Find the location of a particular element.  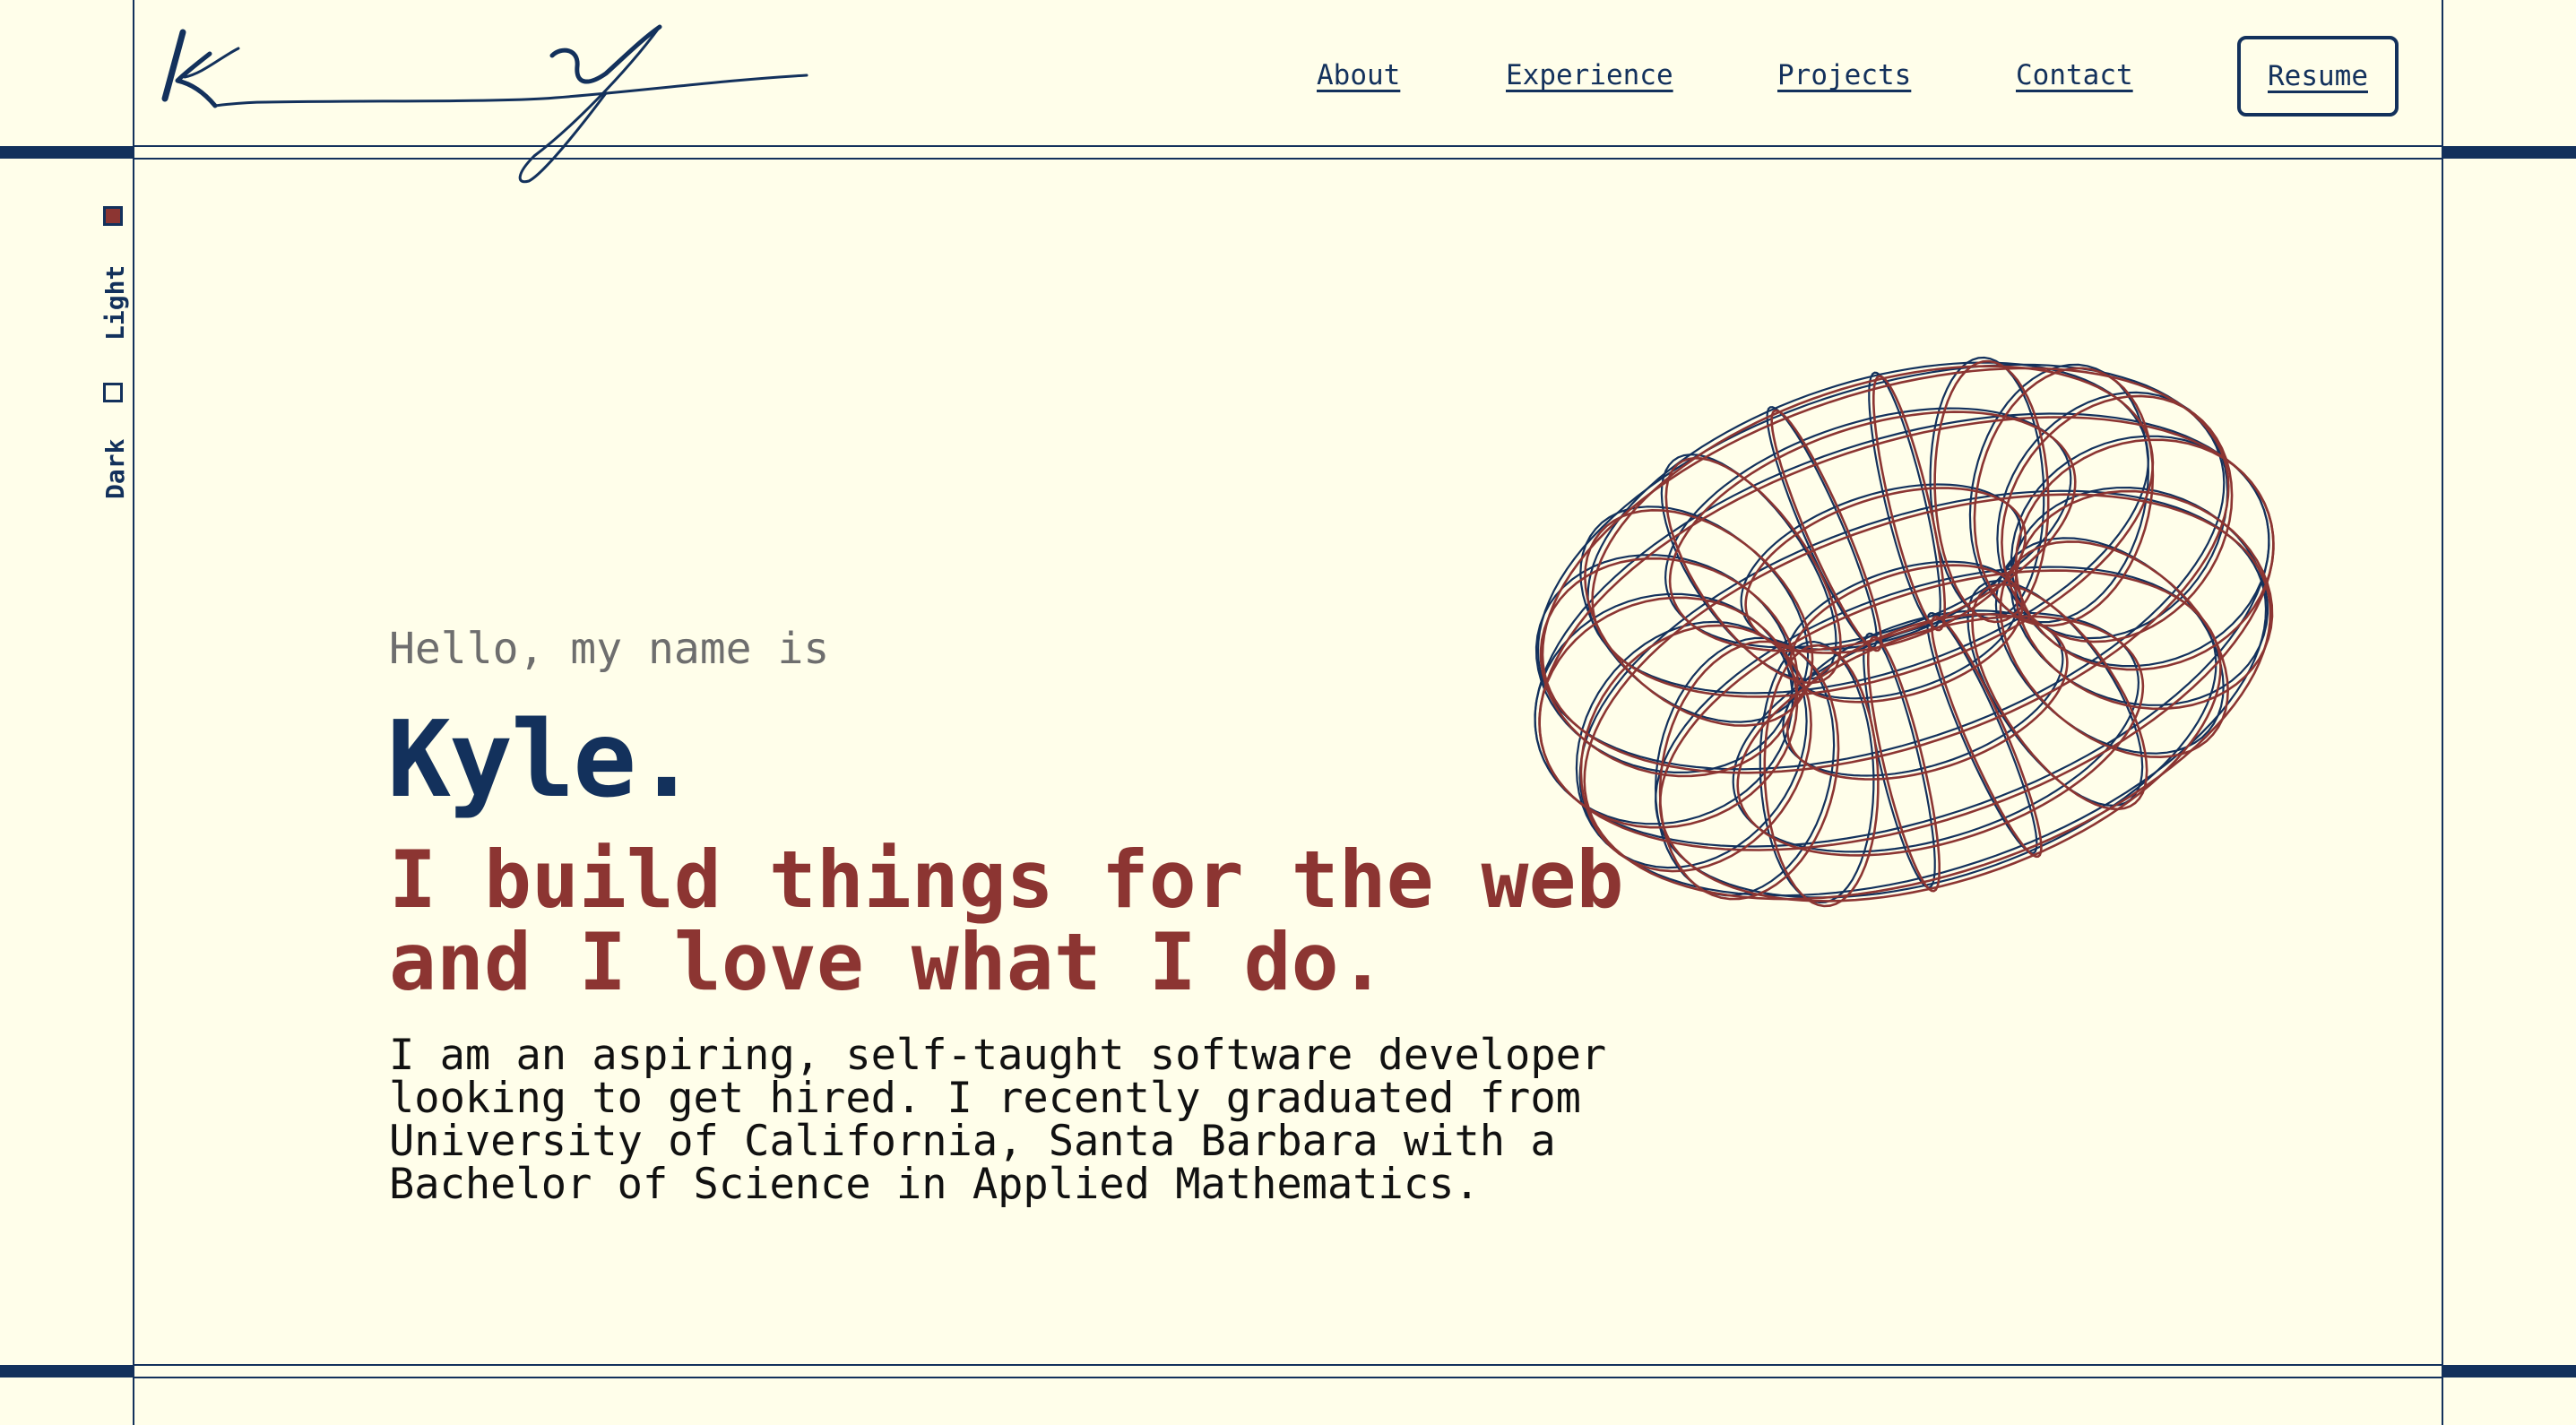

resume-button: Resume is located at coordinates (2318, 76).